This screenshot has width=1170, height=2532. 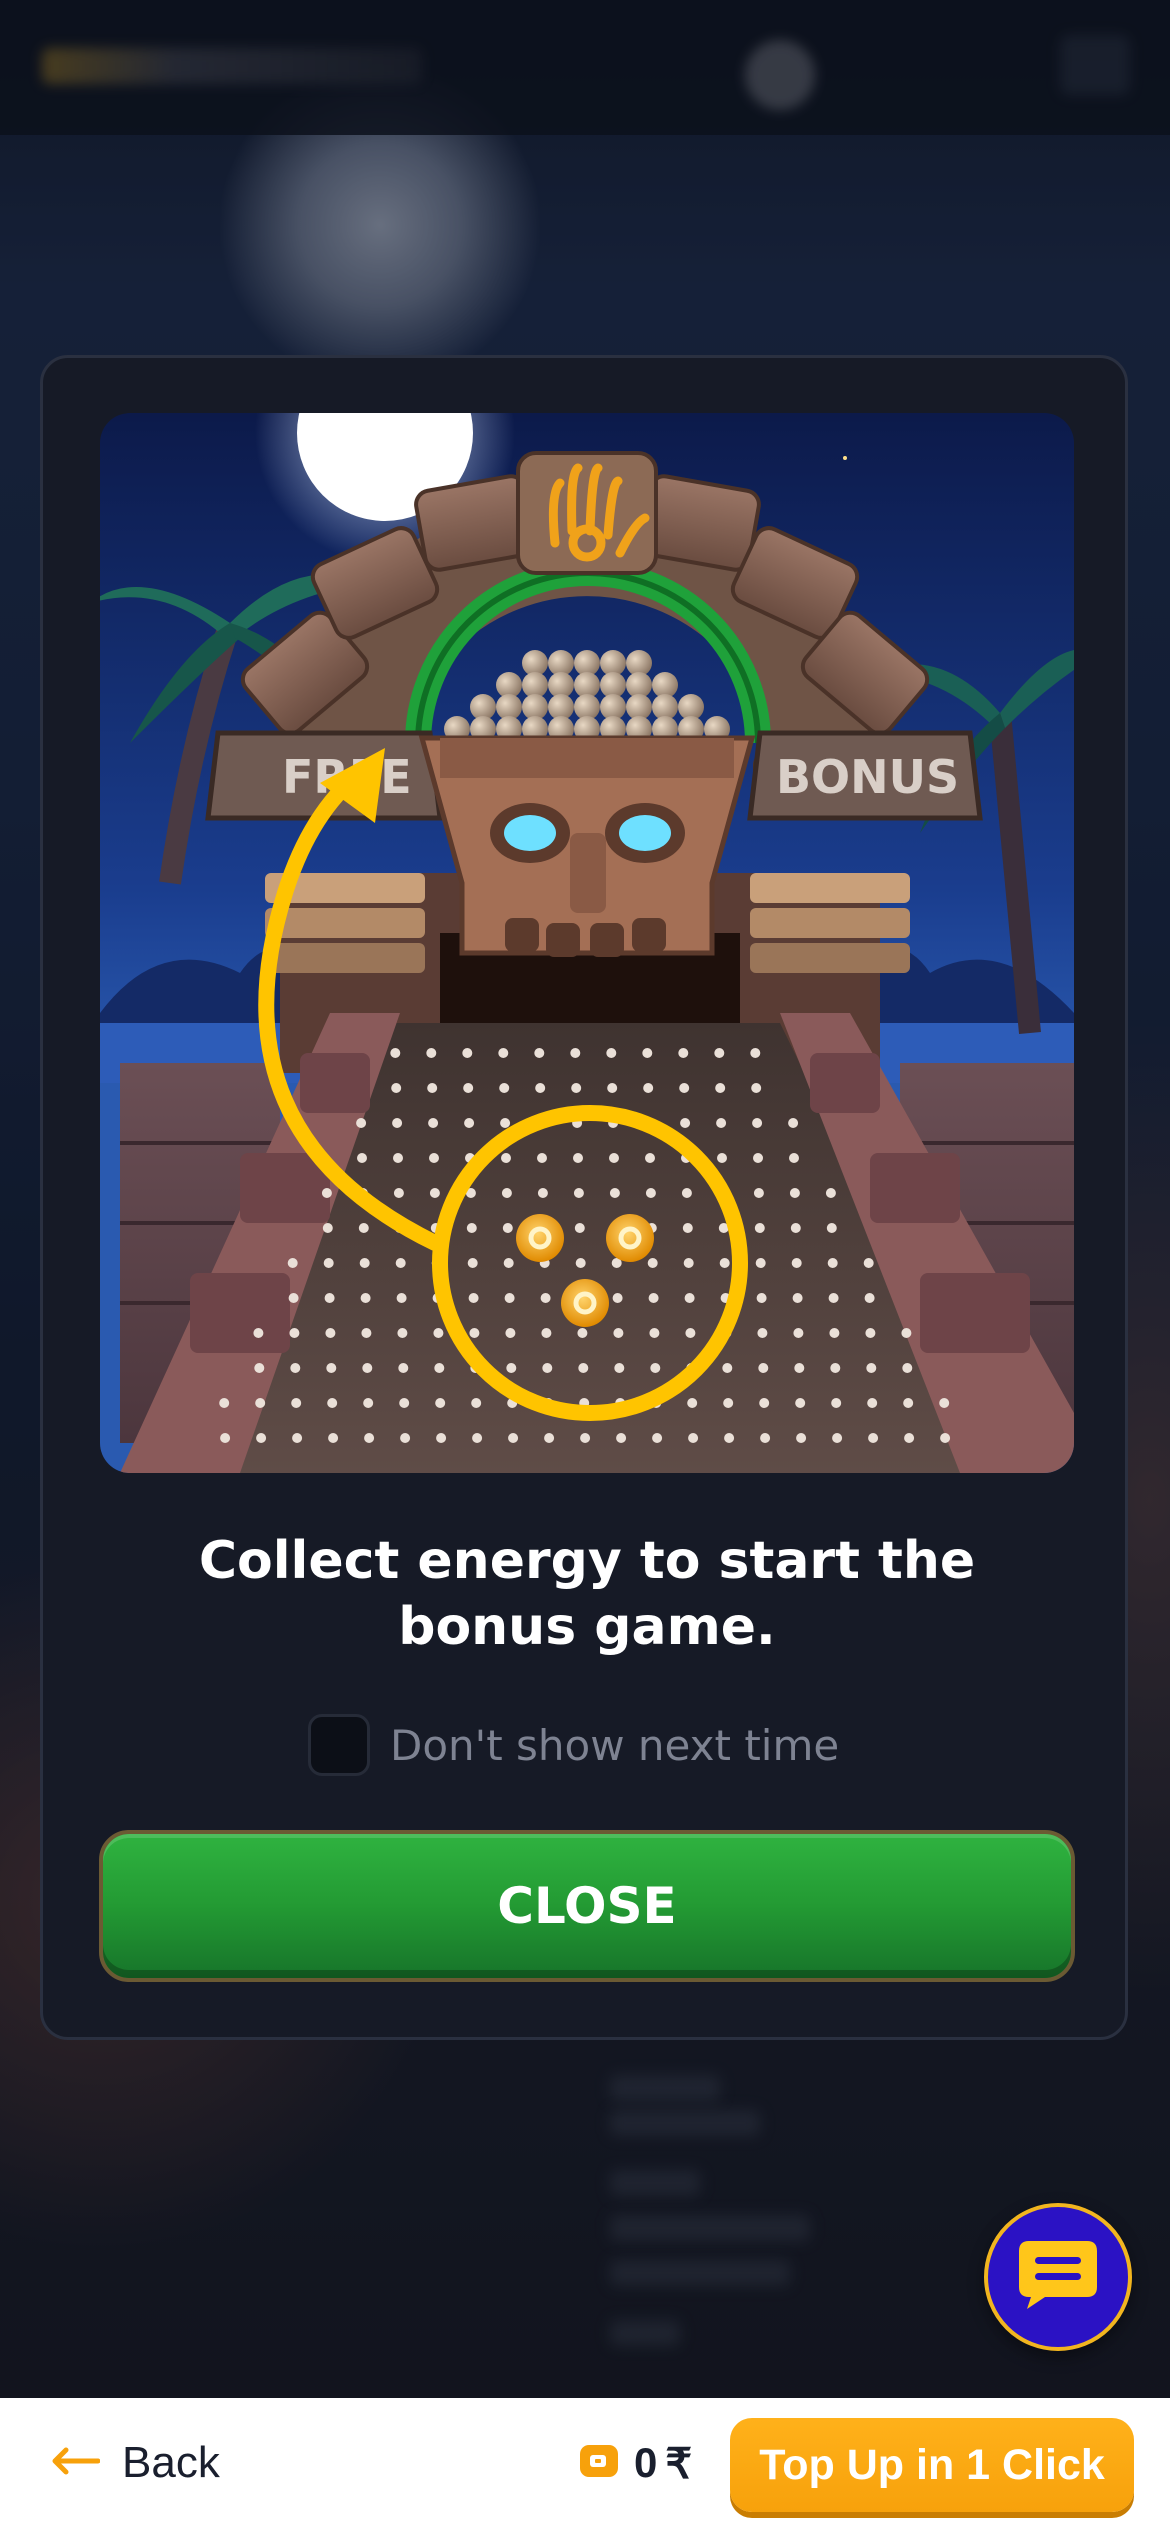 I want to click on back-button: Back, so click(x=135, y=2463).